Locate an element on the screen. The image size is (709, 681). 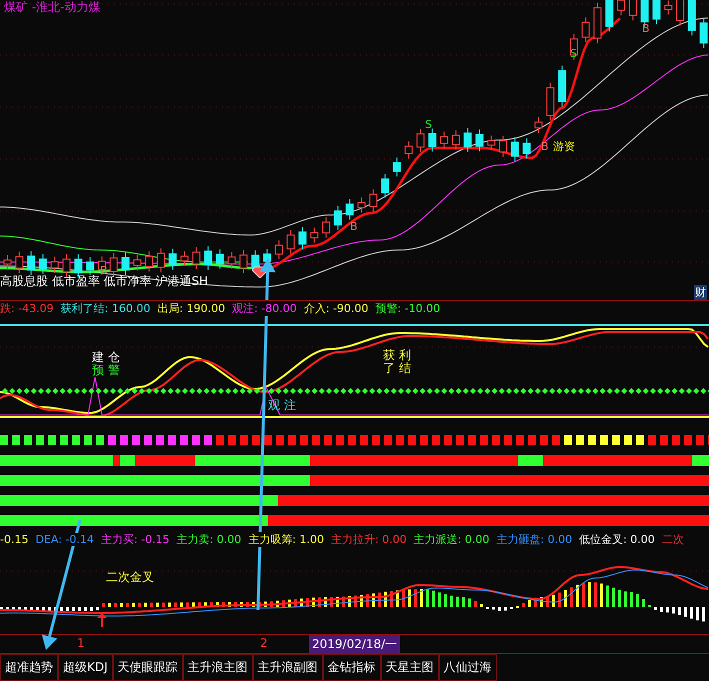
indicator-readout: 介入: -90.00 is located at coordinates (336, 308).